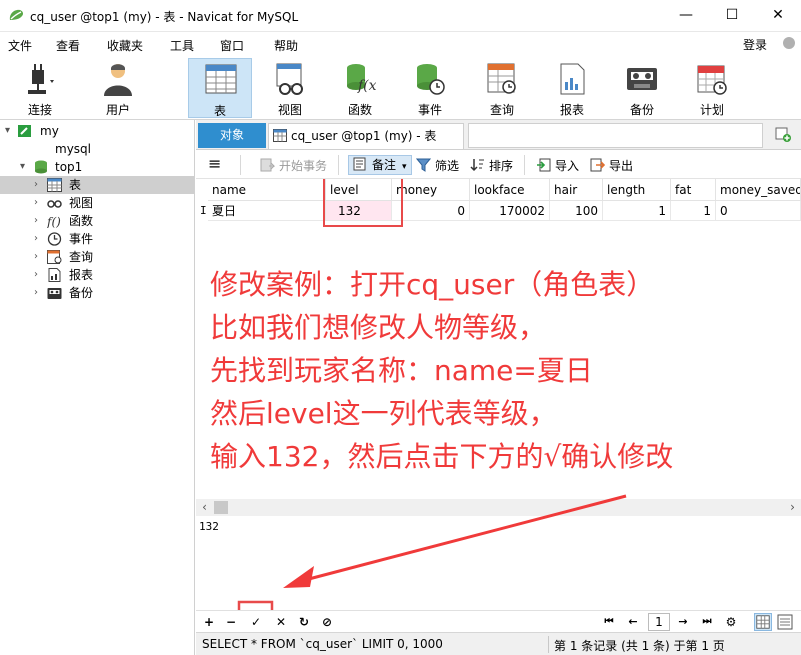  I want to click on maximize-button: ☐, so click(732, 16).